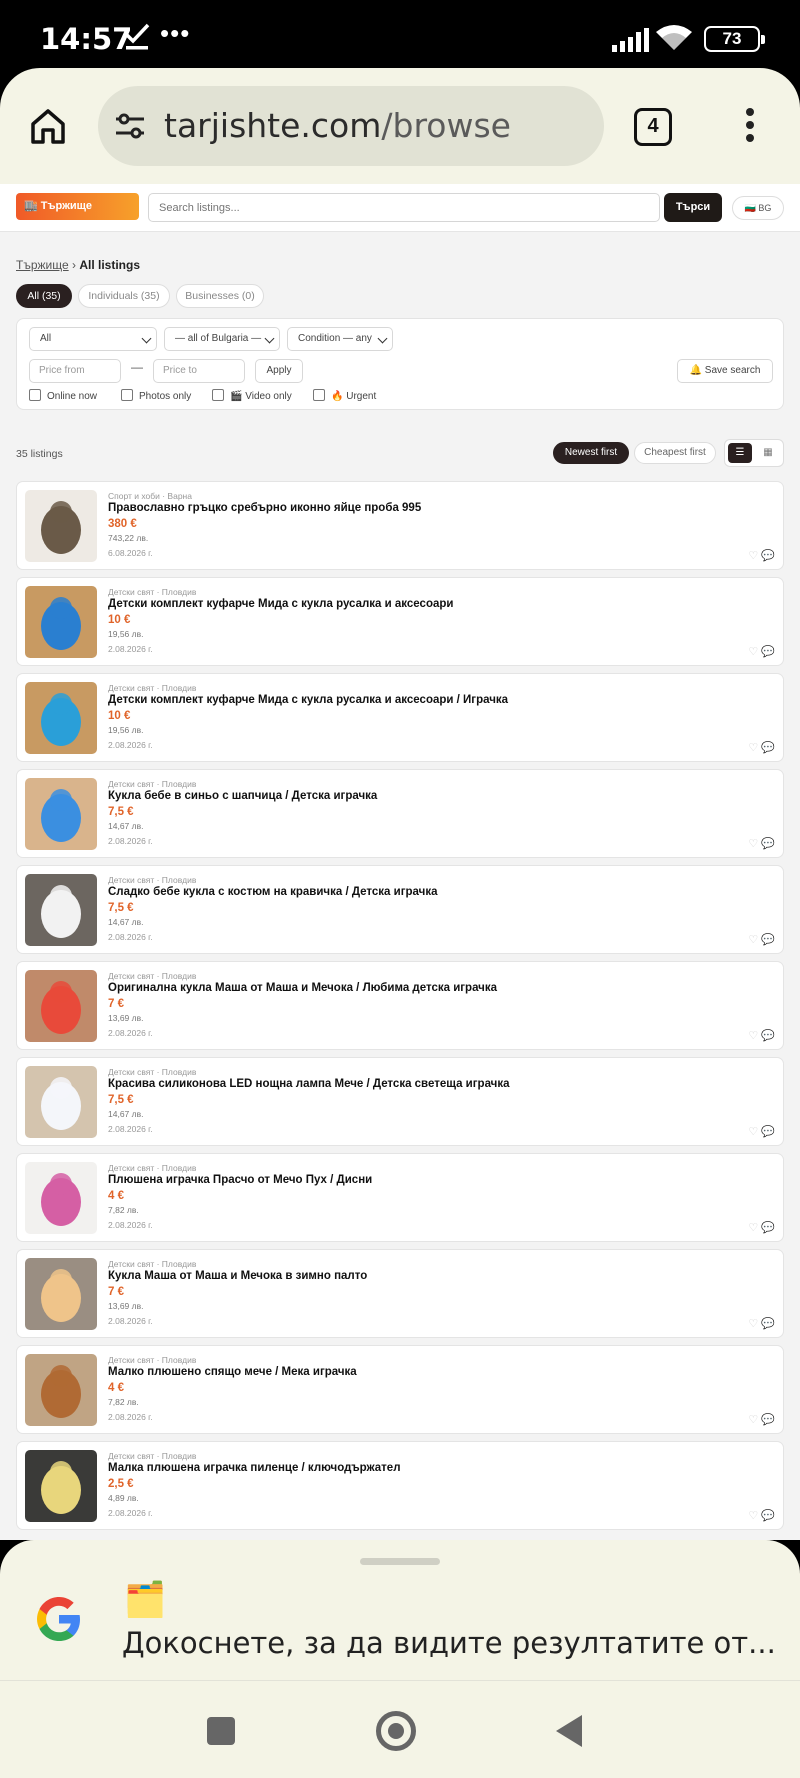 This screenshot has width=800, height=1778. Describe the element at coordinates (48, 126) in the screenshot. I see `home-icon` at that location.